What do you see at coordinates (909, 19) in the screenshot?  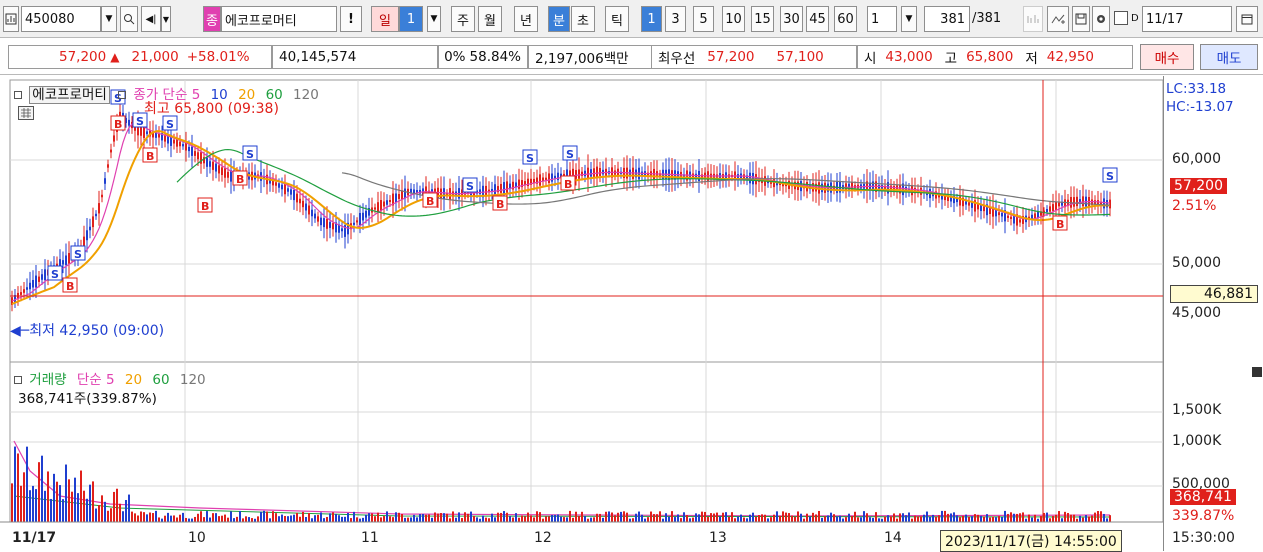 I see `interval-dropdown-icon: ▼` at bounding box center [909, 19].